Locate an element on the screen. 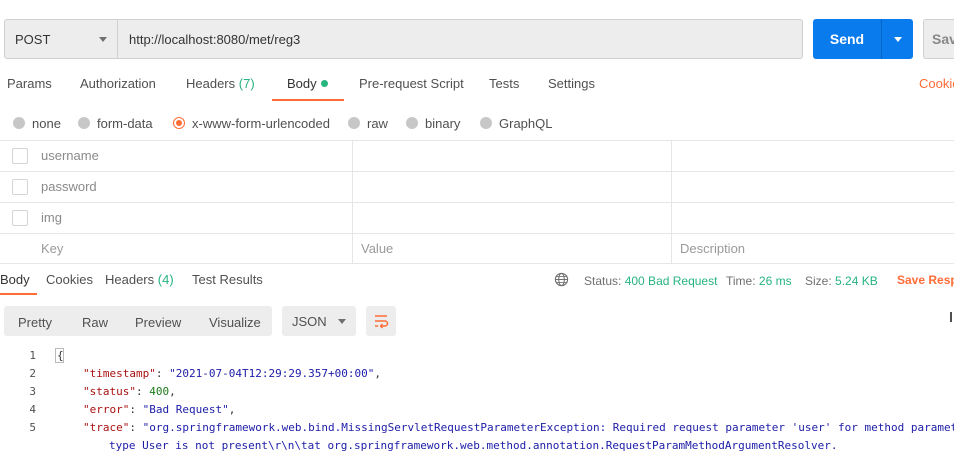  send-button: Send is located at coordinates (863, 39).